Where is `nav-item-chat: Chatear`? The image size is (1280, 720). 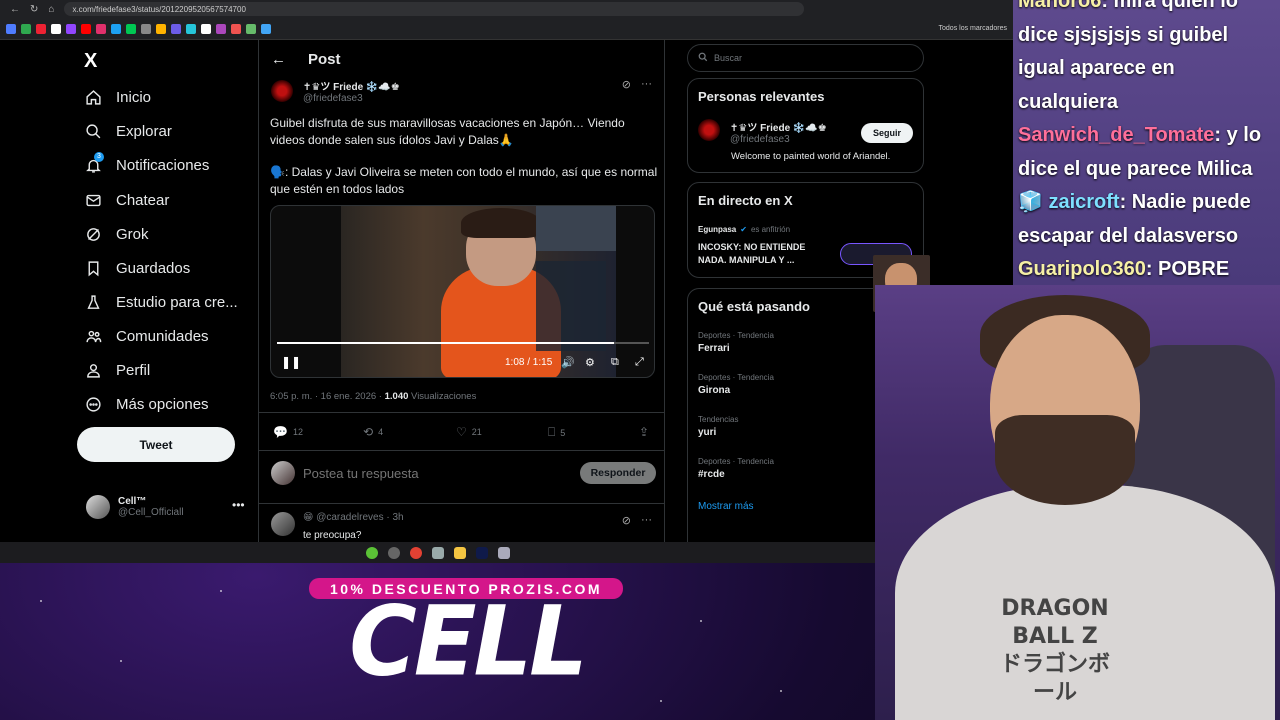
nav-item-chat: Chatear is located at coordinates (126, 200).